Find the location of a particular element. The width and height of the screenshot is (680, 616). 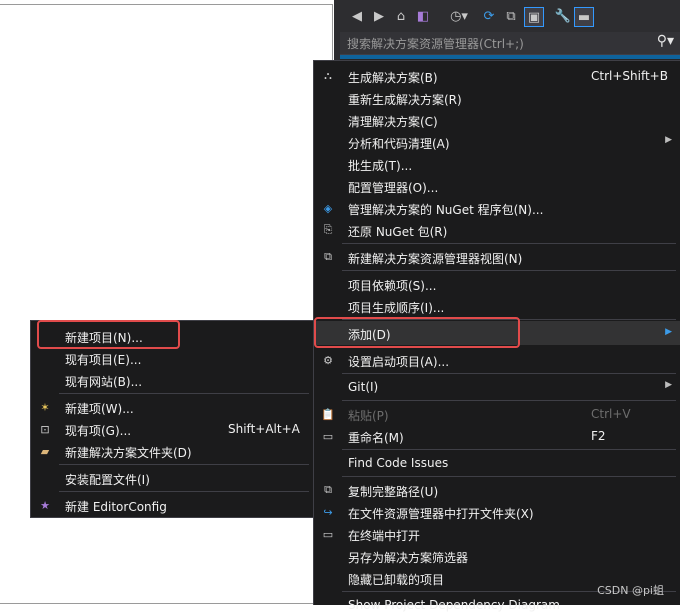

back-icon: ◀ is located at coordinates (357, 16).